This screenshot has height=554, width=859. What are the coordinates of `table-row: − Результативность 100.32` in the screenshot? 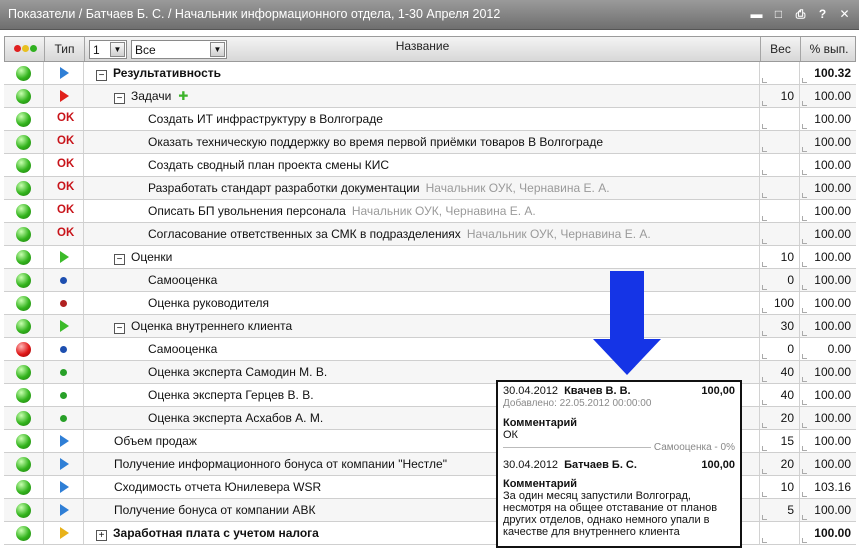 It's located at (430, 73).